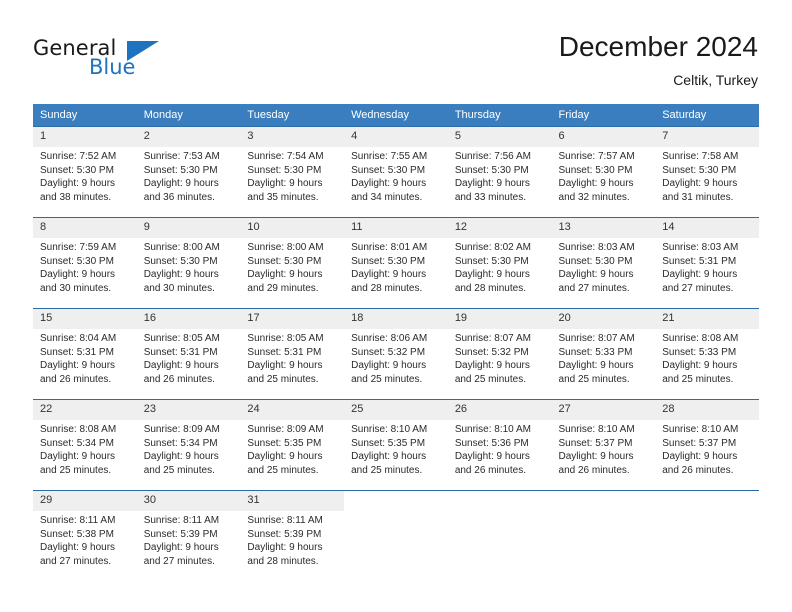 The height and width of the screenshot is (612, 792). What do you see at coordinates (596, 338) in the screenshot?
I see `sunrise-time: Sunrise: 8:07 AM` at bounding box center [596, 338].